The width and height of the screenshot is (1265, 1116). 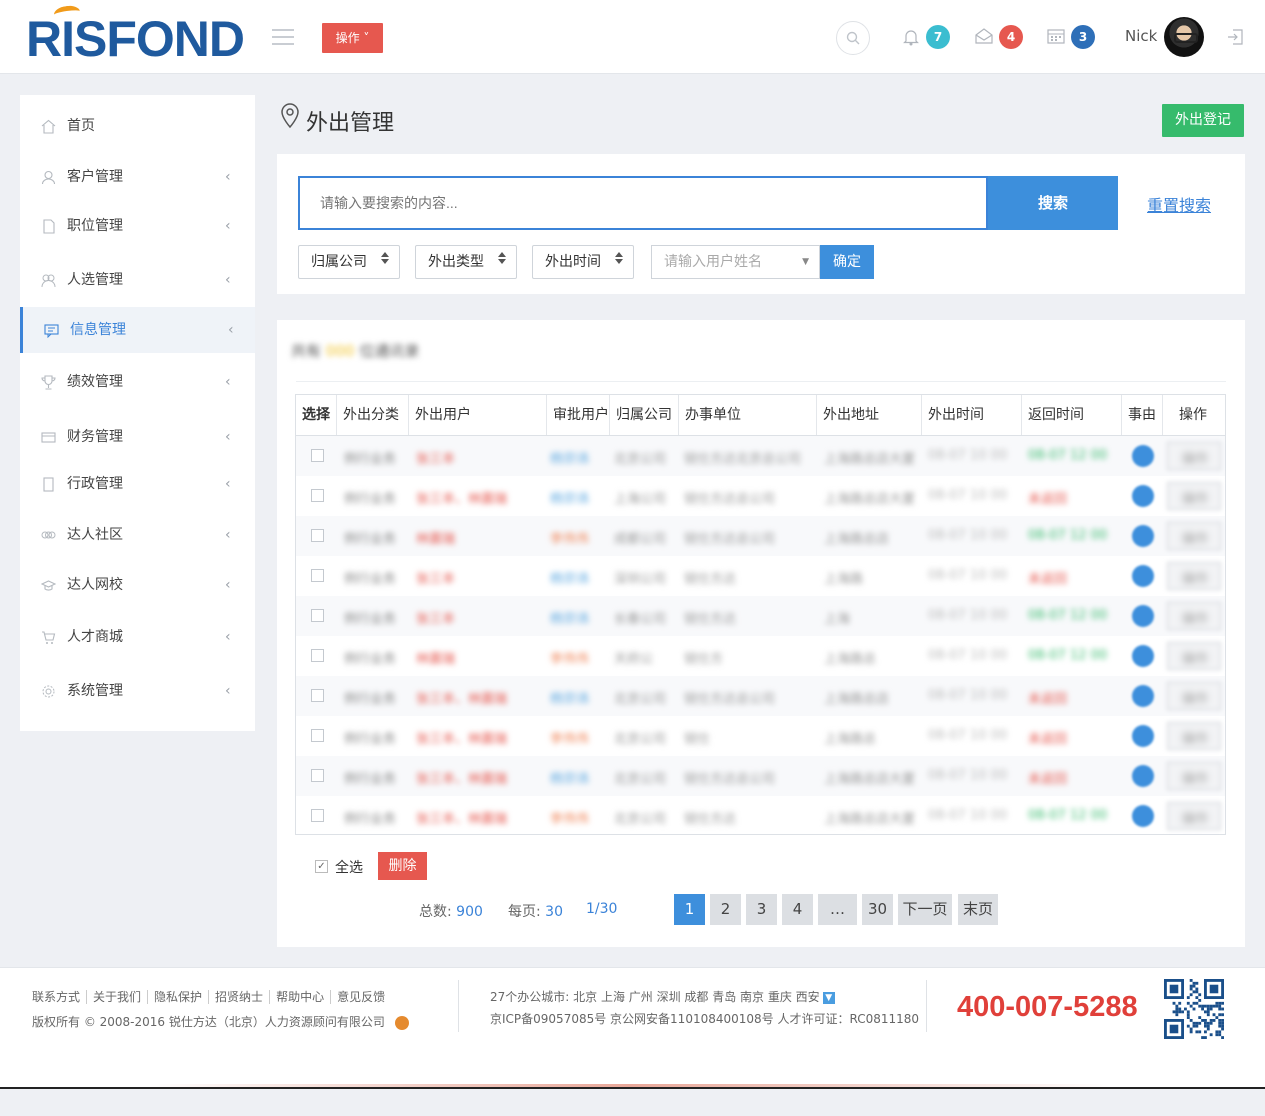 What do you see at coordinates (137, 637) in the screenshot?
I see `sidebar-item: 人才商城 ‹` at bounding box center [137, 637].